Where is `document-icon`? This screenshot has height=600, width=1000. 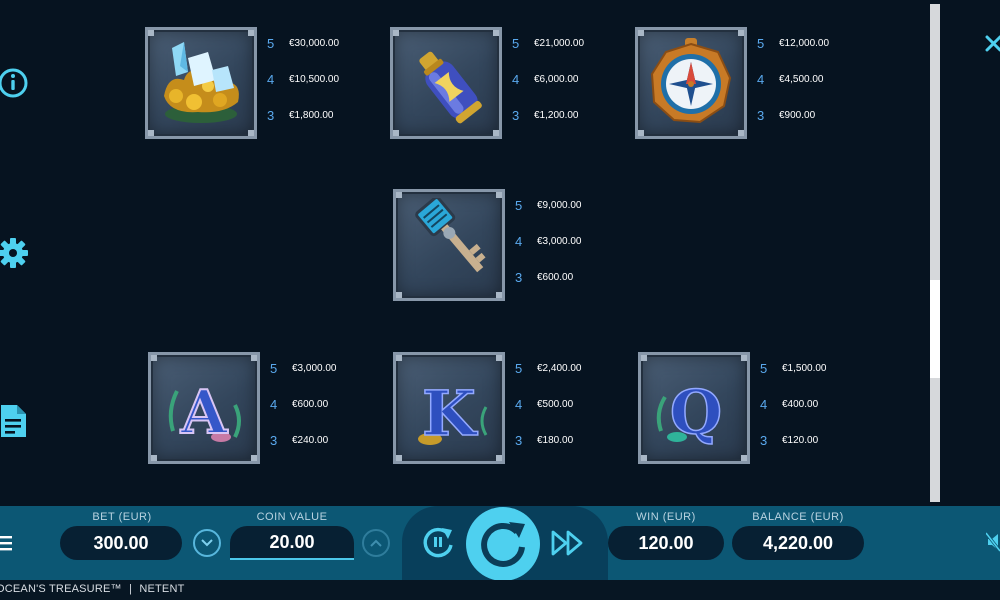
document-icon is located at coordinates (15, 421).